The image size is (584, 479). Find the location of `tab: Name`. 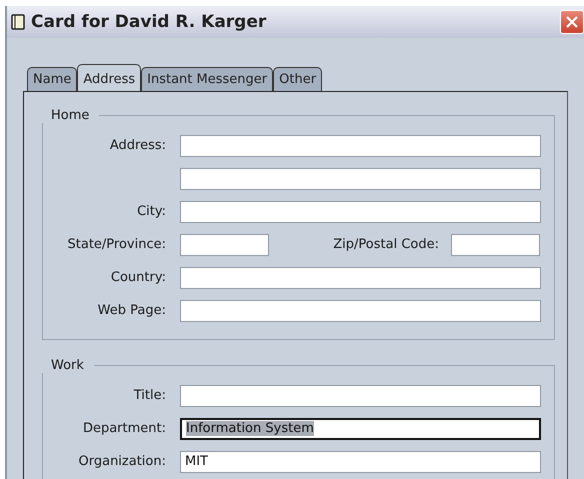

tab: Name is located at coordinates (52, 79).